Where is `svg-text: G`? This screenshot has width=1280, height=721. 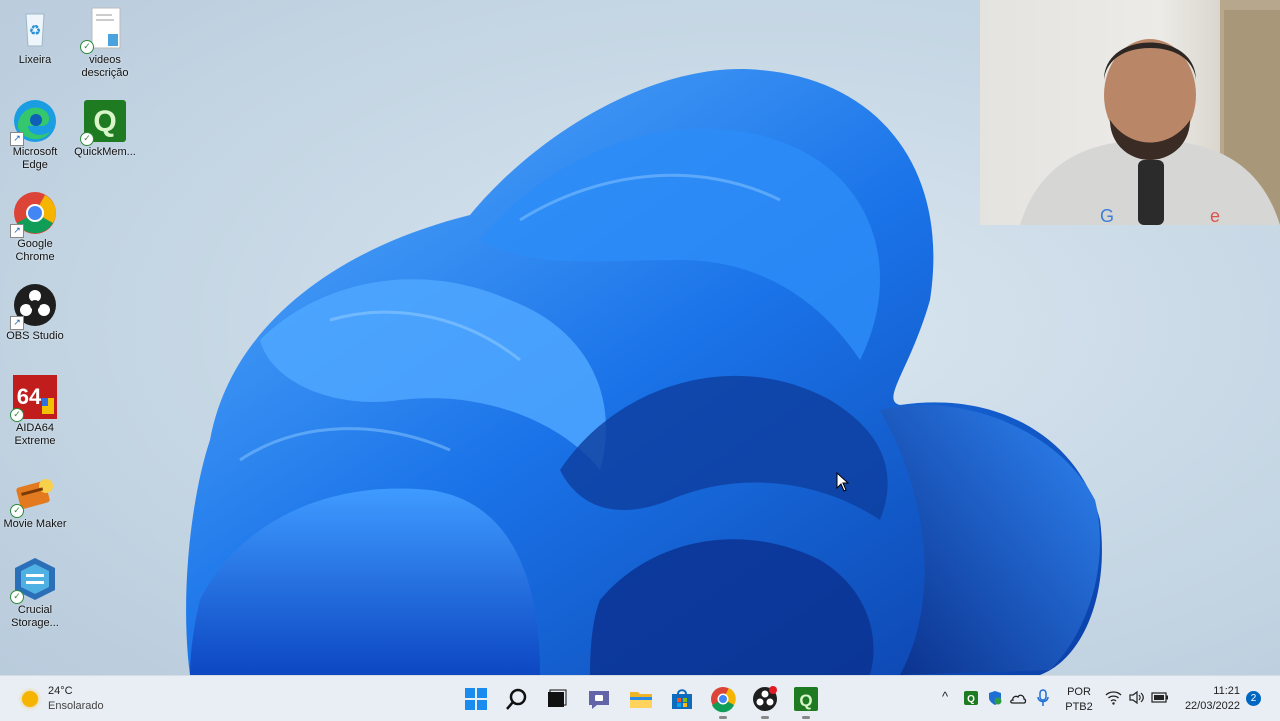
svg-text: G is located at coordinates (1107, 215).